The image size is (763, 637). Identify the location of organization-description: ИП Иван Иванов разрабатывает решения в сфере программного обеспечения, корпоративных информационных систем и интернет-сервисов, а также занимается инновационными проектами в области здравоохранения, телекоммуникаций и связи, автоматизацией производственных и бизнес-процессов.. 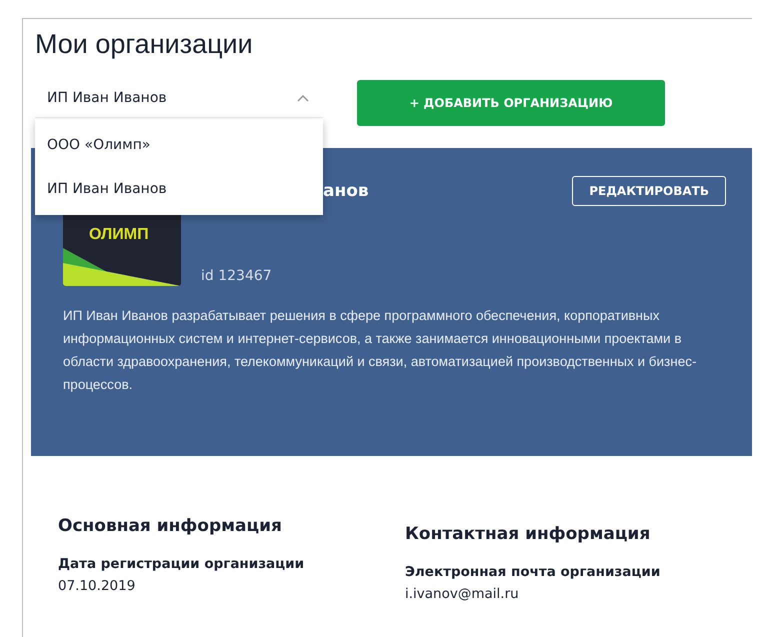
(380, 350).